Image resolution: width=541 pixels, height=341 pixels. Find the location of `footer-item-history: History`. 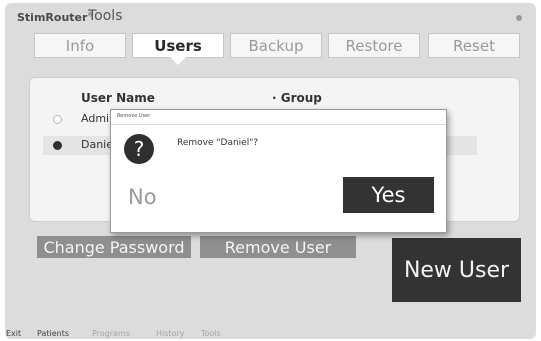

footer-item-history: History is located at coordinates (170, 333).